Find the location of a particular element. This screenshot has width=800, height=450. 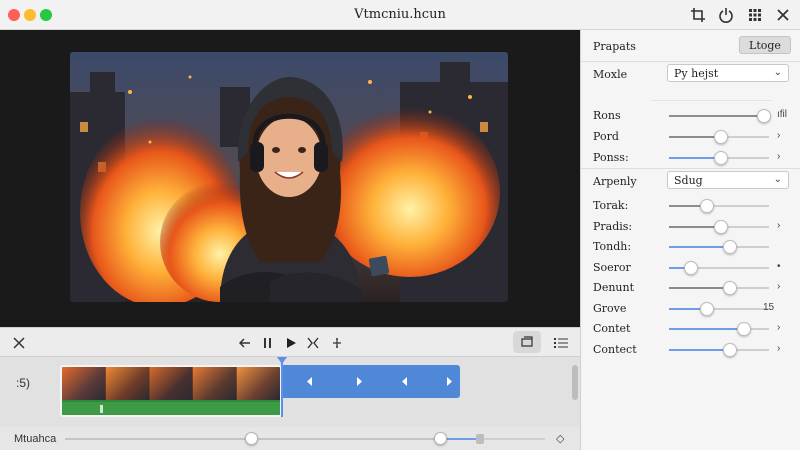

slider-label: Pradis: is located at coordinates (613, 226).